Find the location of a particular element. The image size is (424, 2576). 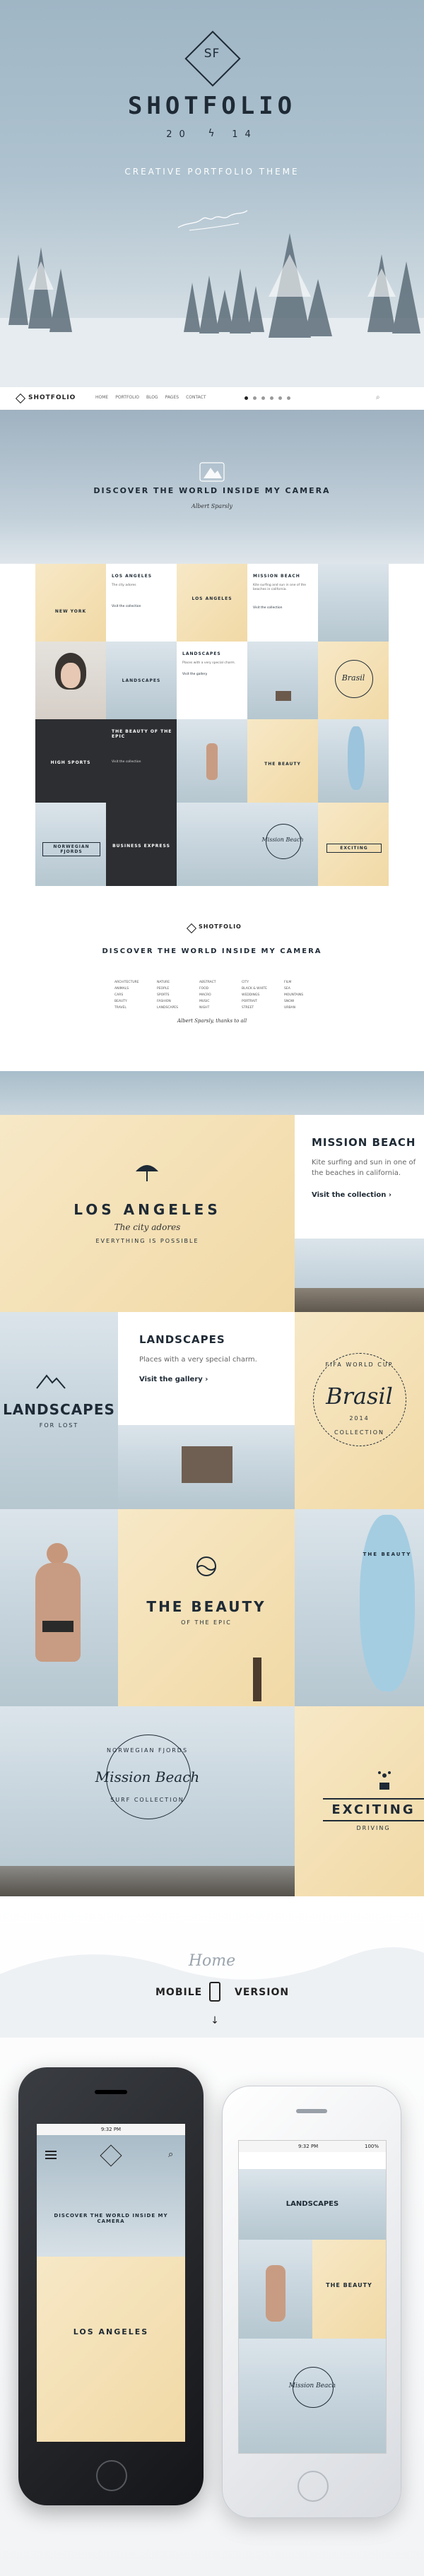

visit-collection-link: Visit the collection › is located at coordinates (351, 1195).